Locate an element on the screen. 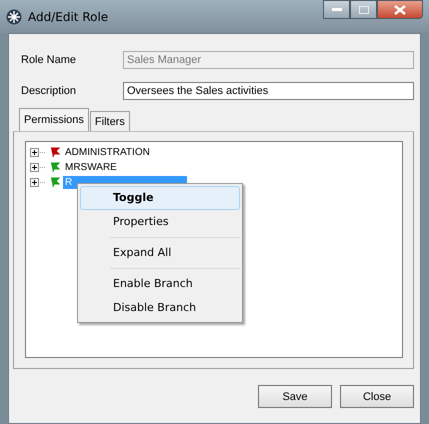 The height and width of the screenshot is (424, 429). close-icon is located at coordinates (400, 9).